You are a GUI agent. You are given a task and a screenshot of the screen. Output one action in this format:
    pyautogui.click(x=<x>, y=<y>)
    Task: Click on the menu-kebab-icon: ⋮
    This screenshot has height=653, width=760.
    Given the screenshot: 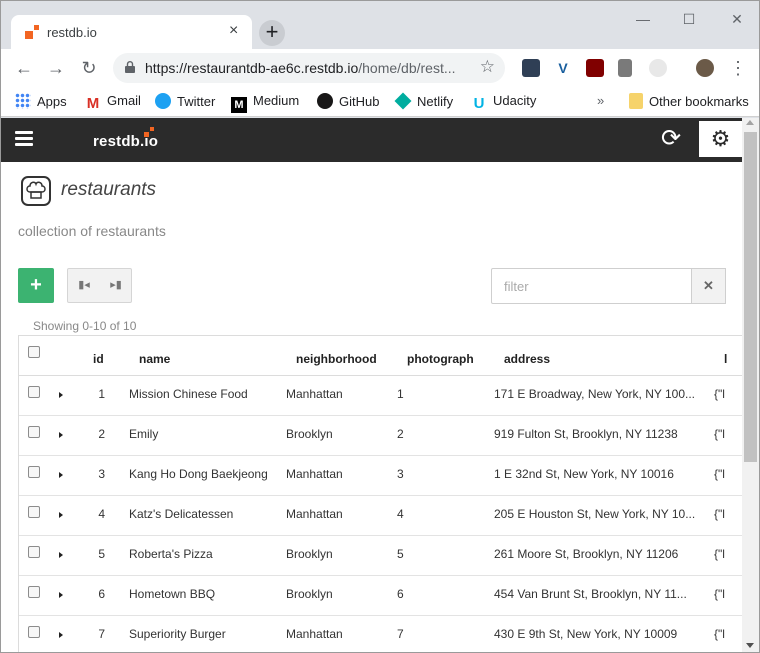 What is the action you would take?
    pyautogui.click(x=738, y=68)
    